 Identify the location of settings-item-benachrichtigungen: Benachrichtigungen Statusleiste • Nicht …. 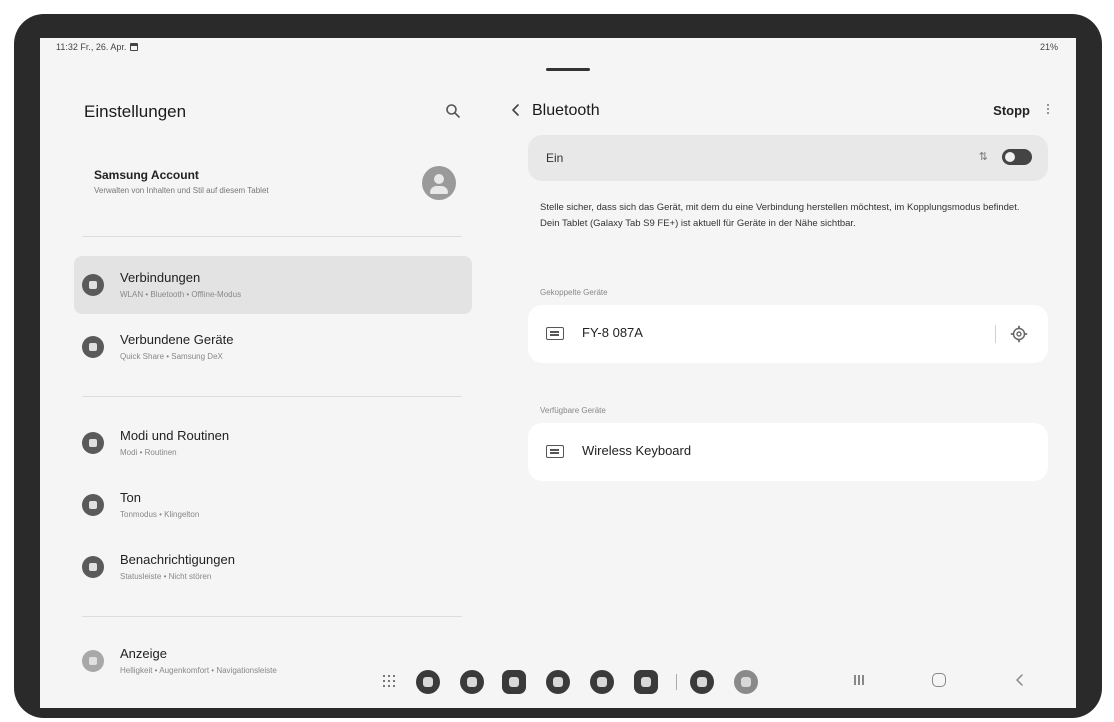
(273, 567).